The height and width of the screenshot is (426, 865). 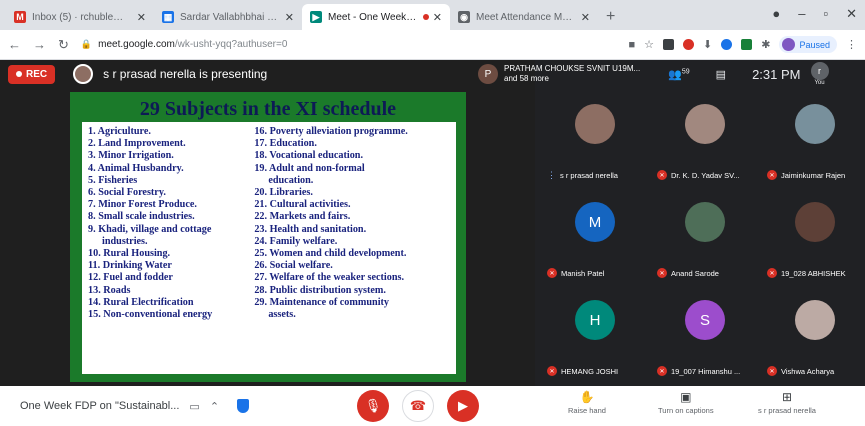 What do you see at coordinates (706, 239) in the screenshot?
I see `participant-tile: ✕ Anand Sarode` at bounding box center [706, 239].